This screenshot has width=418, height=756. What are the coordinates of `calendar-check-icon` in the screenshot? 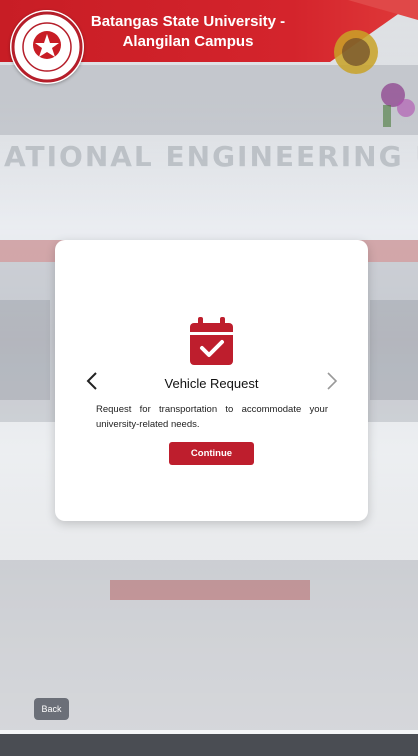 It's located at (211, 341).